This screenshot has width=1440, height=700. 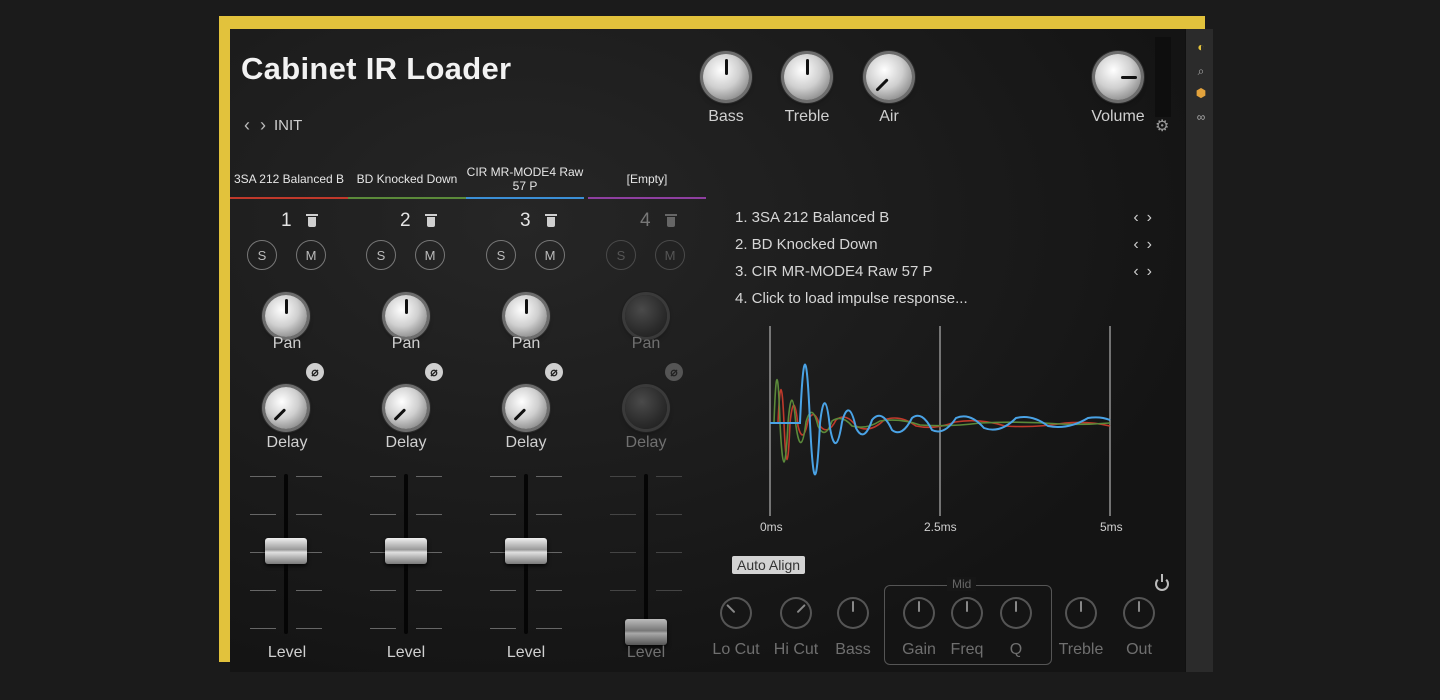 What do you see at coordinates (286, 220) in the screenshot?
I see `channel-1-number: 1` at bounding box center [286, 220].